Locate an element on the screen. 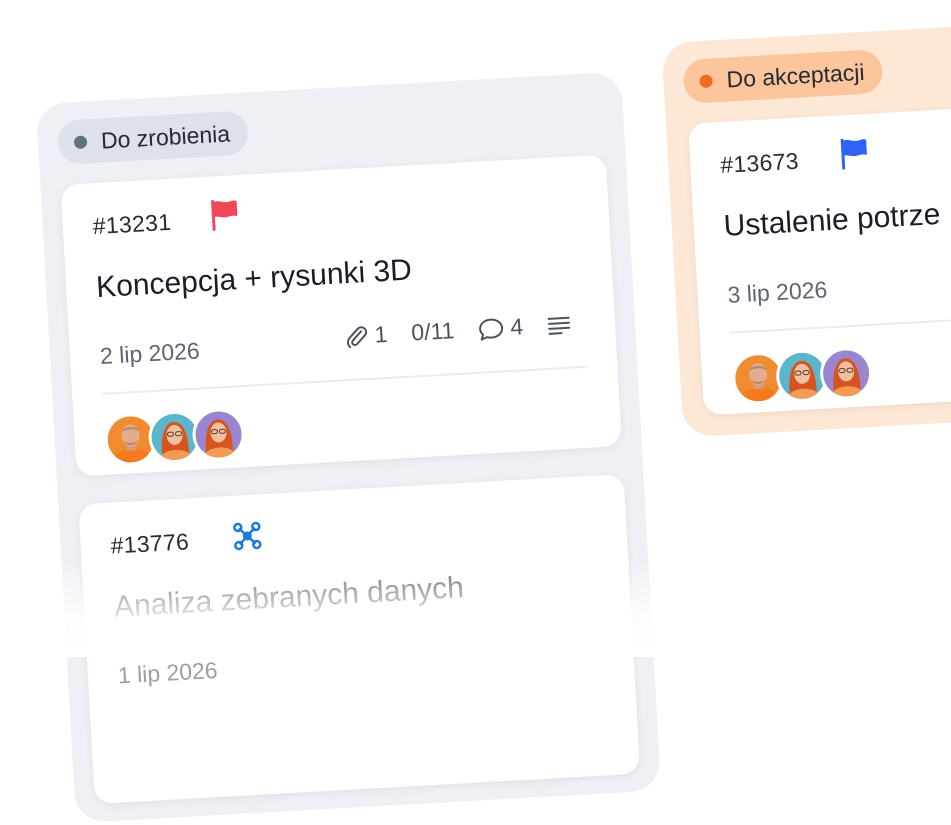 This screenshot has width=951, height=825. column-title: Do zrobienia is located at coordinates (165, 136).